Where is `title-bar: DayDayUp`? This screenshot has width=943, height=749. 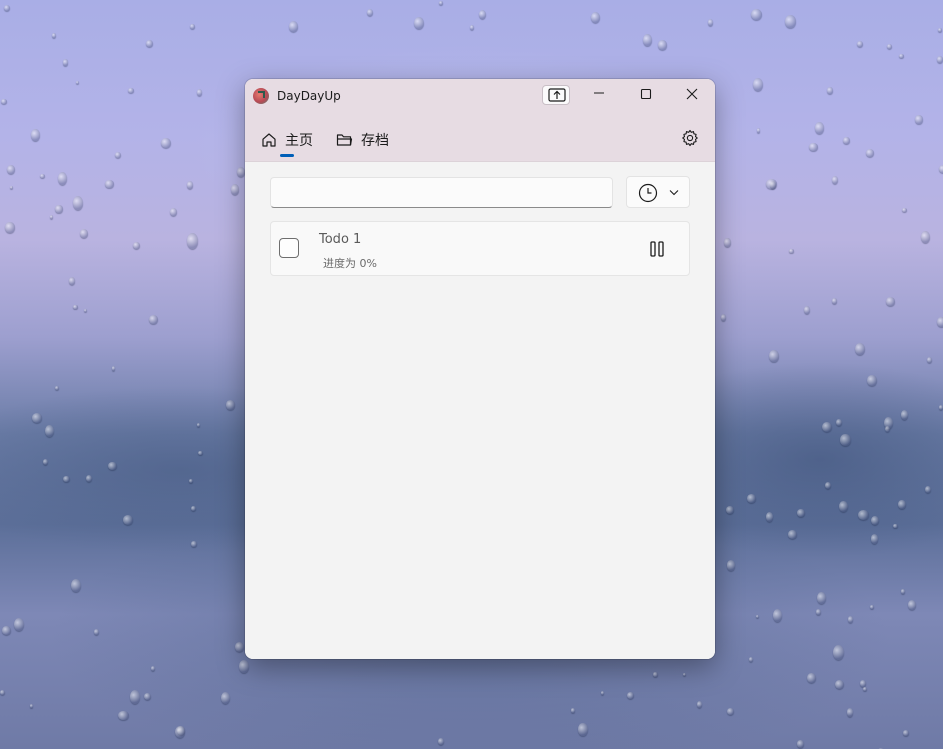 title-bar: DayDayUp is located at coordinates (480, 97).